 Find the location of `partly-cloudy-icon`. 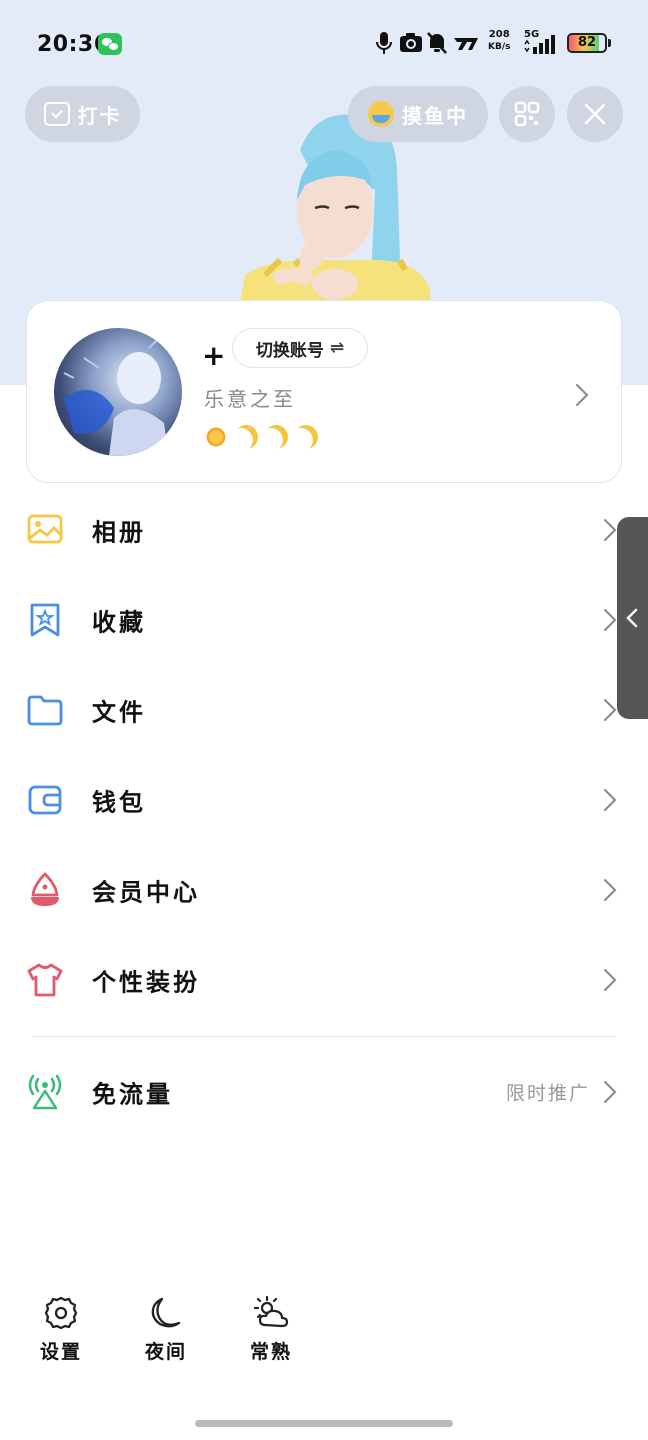

partly-cloudy-icon is located at coordinates (271, 1311).